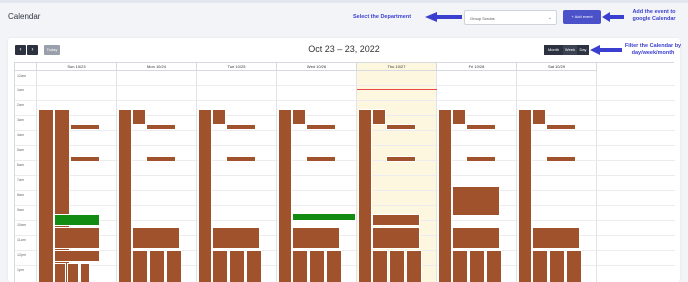 This screenshot has height=282, width=688. What do you see at coordinates (157, 67) in the screenshot?
I see `day-header: Mon 10/24` at bounding box center [157, 67].